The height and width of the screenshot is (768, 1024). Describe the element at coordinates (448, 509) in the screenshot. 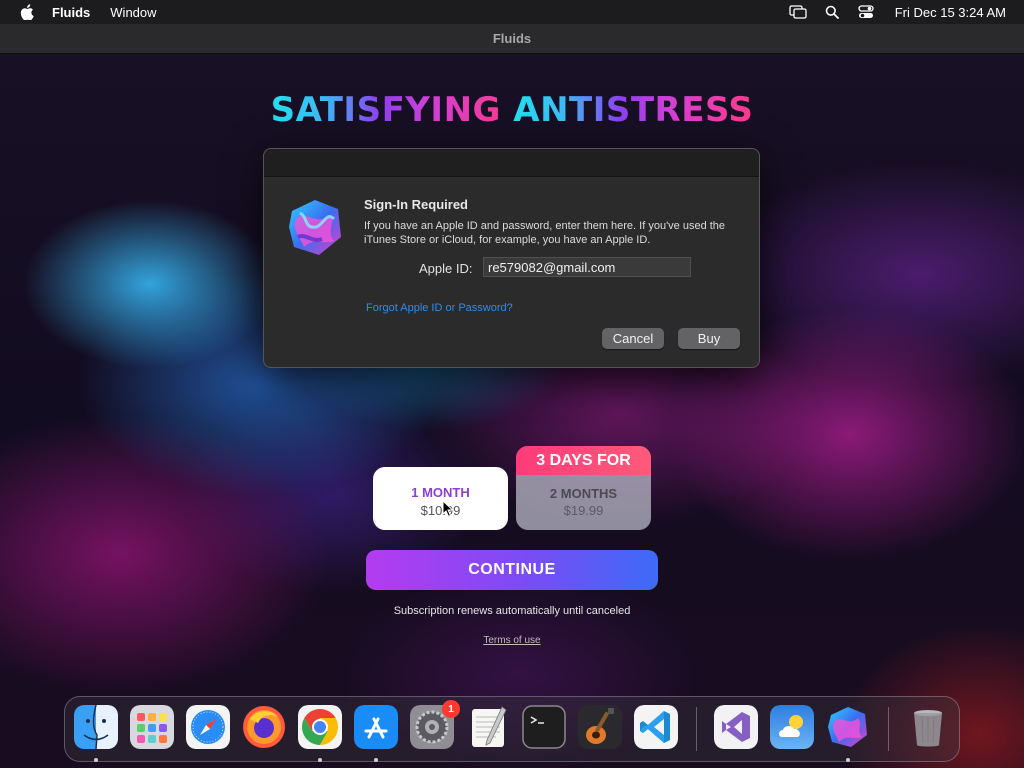

I see `mouse-cursor-icon` at that location.